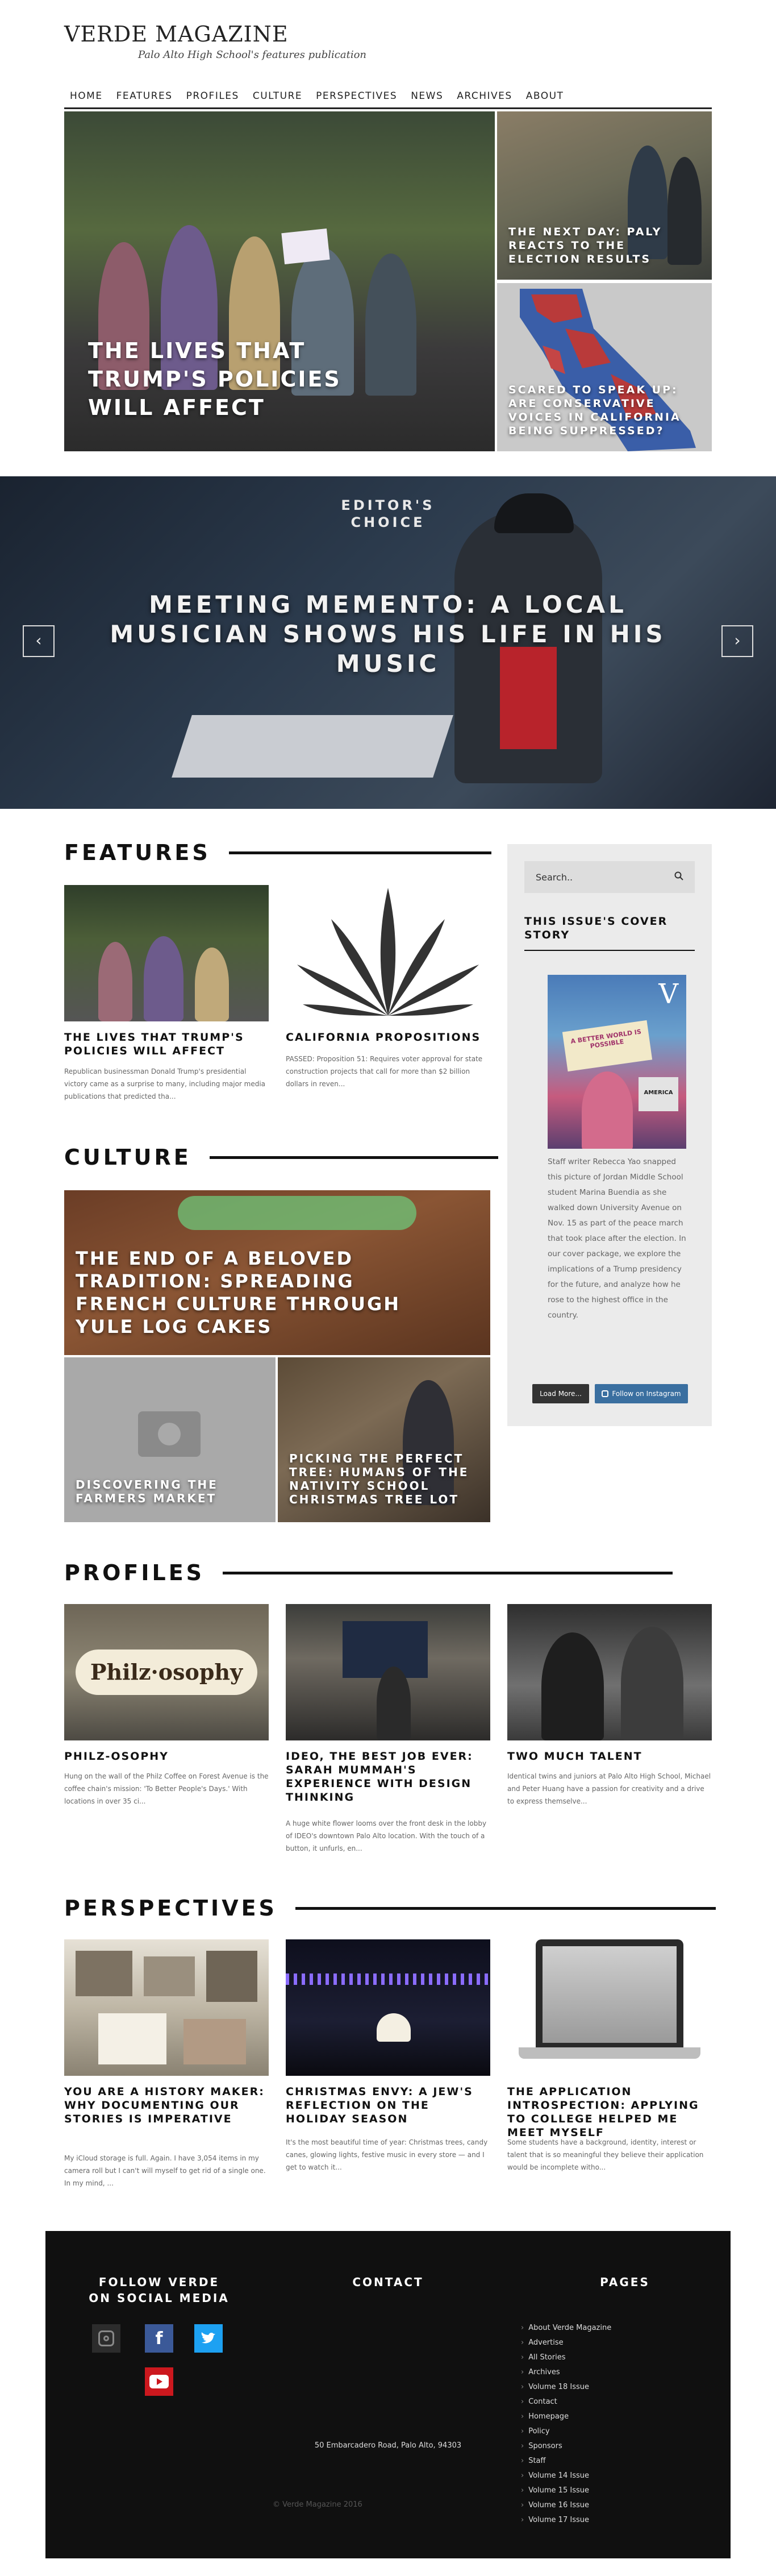 Image resolution: width=776 pixels, height=2576 pixels. What do you see at coordinates (545, 96) in the screenshot?
I see `nav-about: ABOUT` at bounding box center [545, 96].